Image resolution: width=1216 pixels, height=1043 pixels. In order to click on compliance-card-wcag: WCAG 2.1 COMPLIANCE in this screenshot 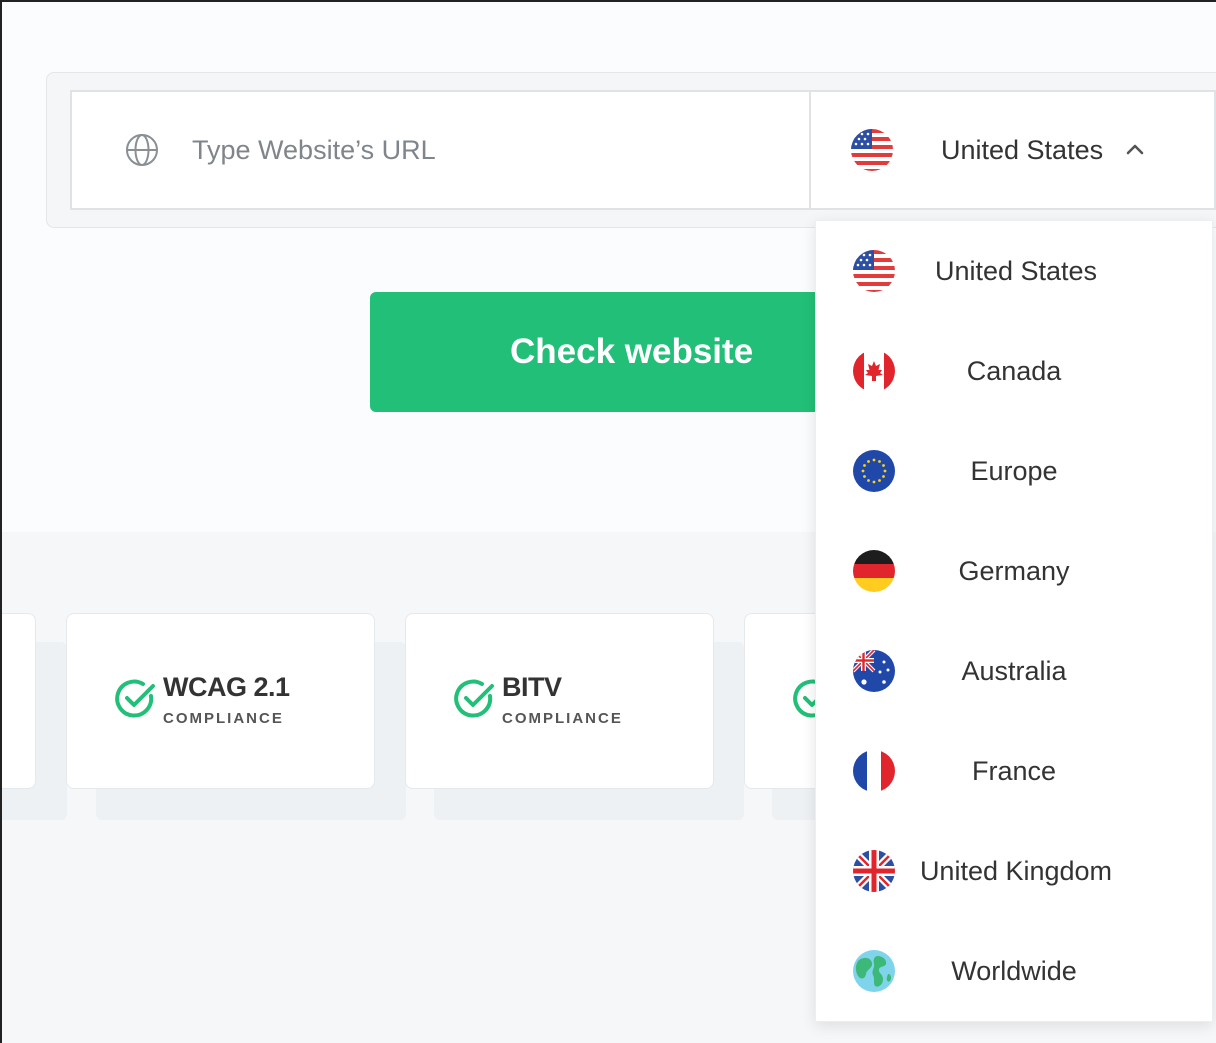, I will do `click(220, 701)`.